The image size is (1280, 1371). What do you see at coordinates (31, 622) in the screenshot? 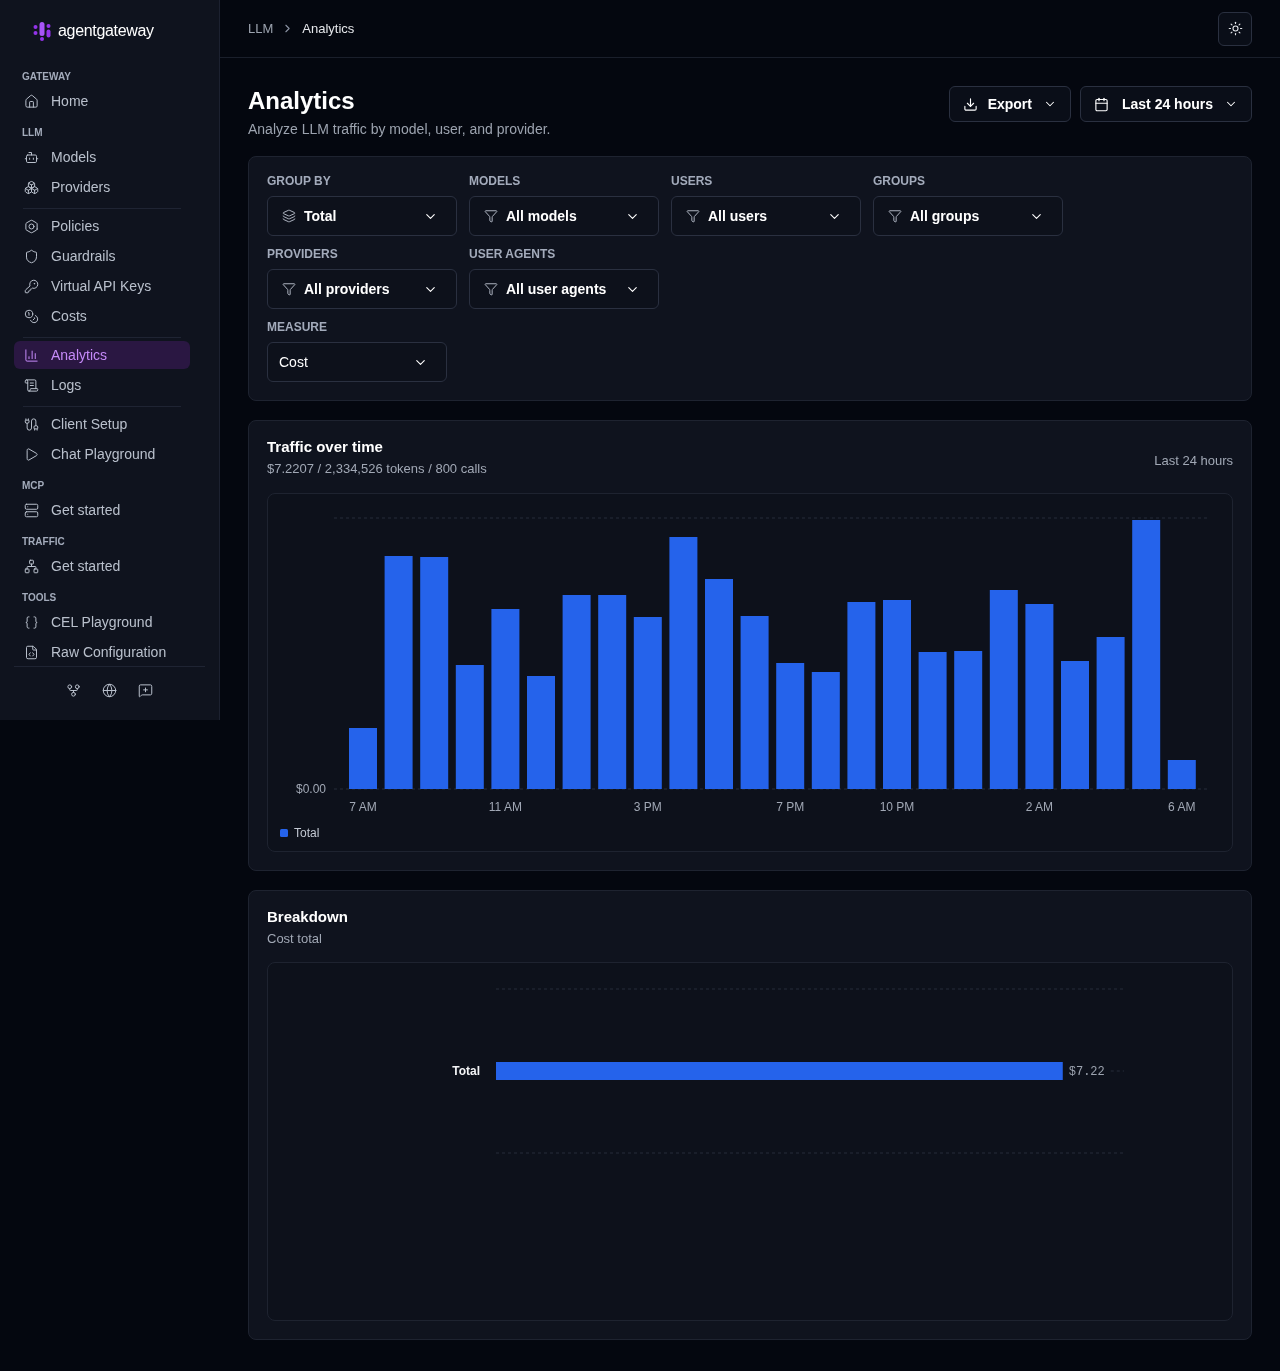
I see `braces-icon` at bounding box center [31, 622].